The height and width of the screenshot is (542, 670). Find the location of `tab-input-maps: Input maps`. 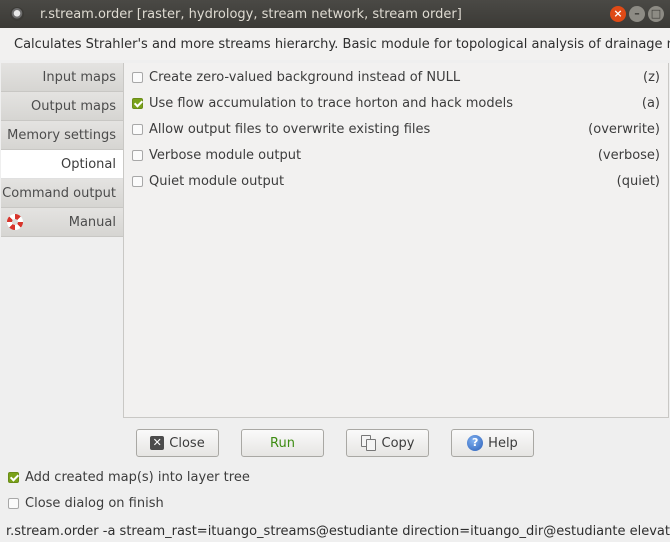

tab-input-maps: Input maps is located at coordinates (62, 77).